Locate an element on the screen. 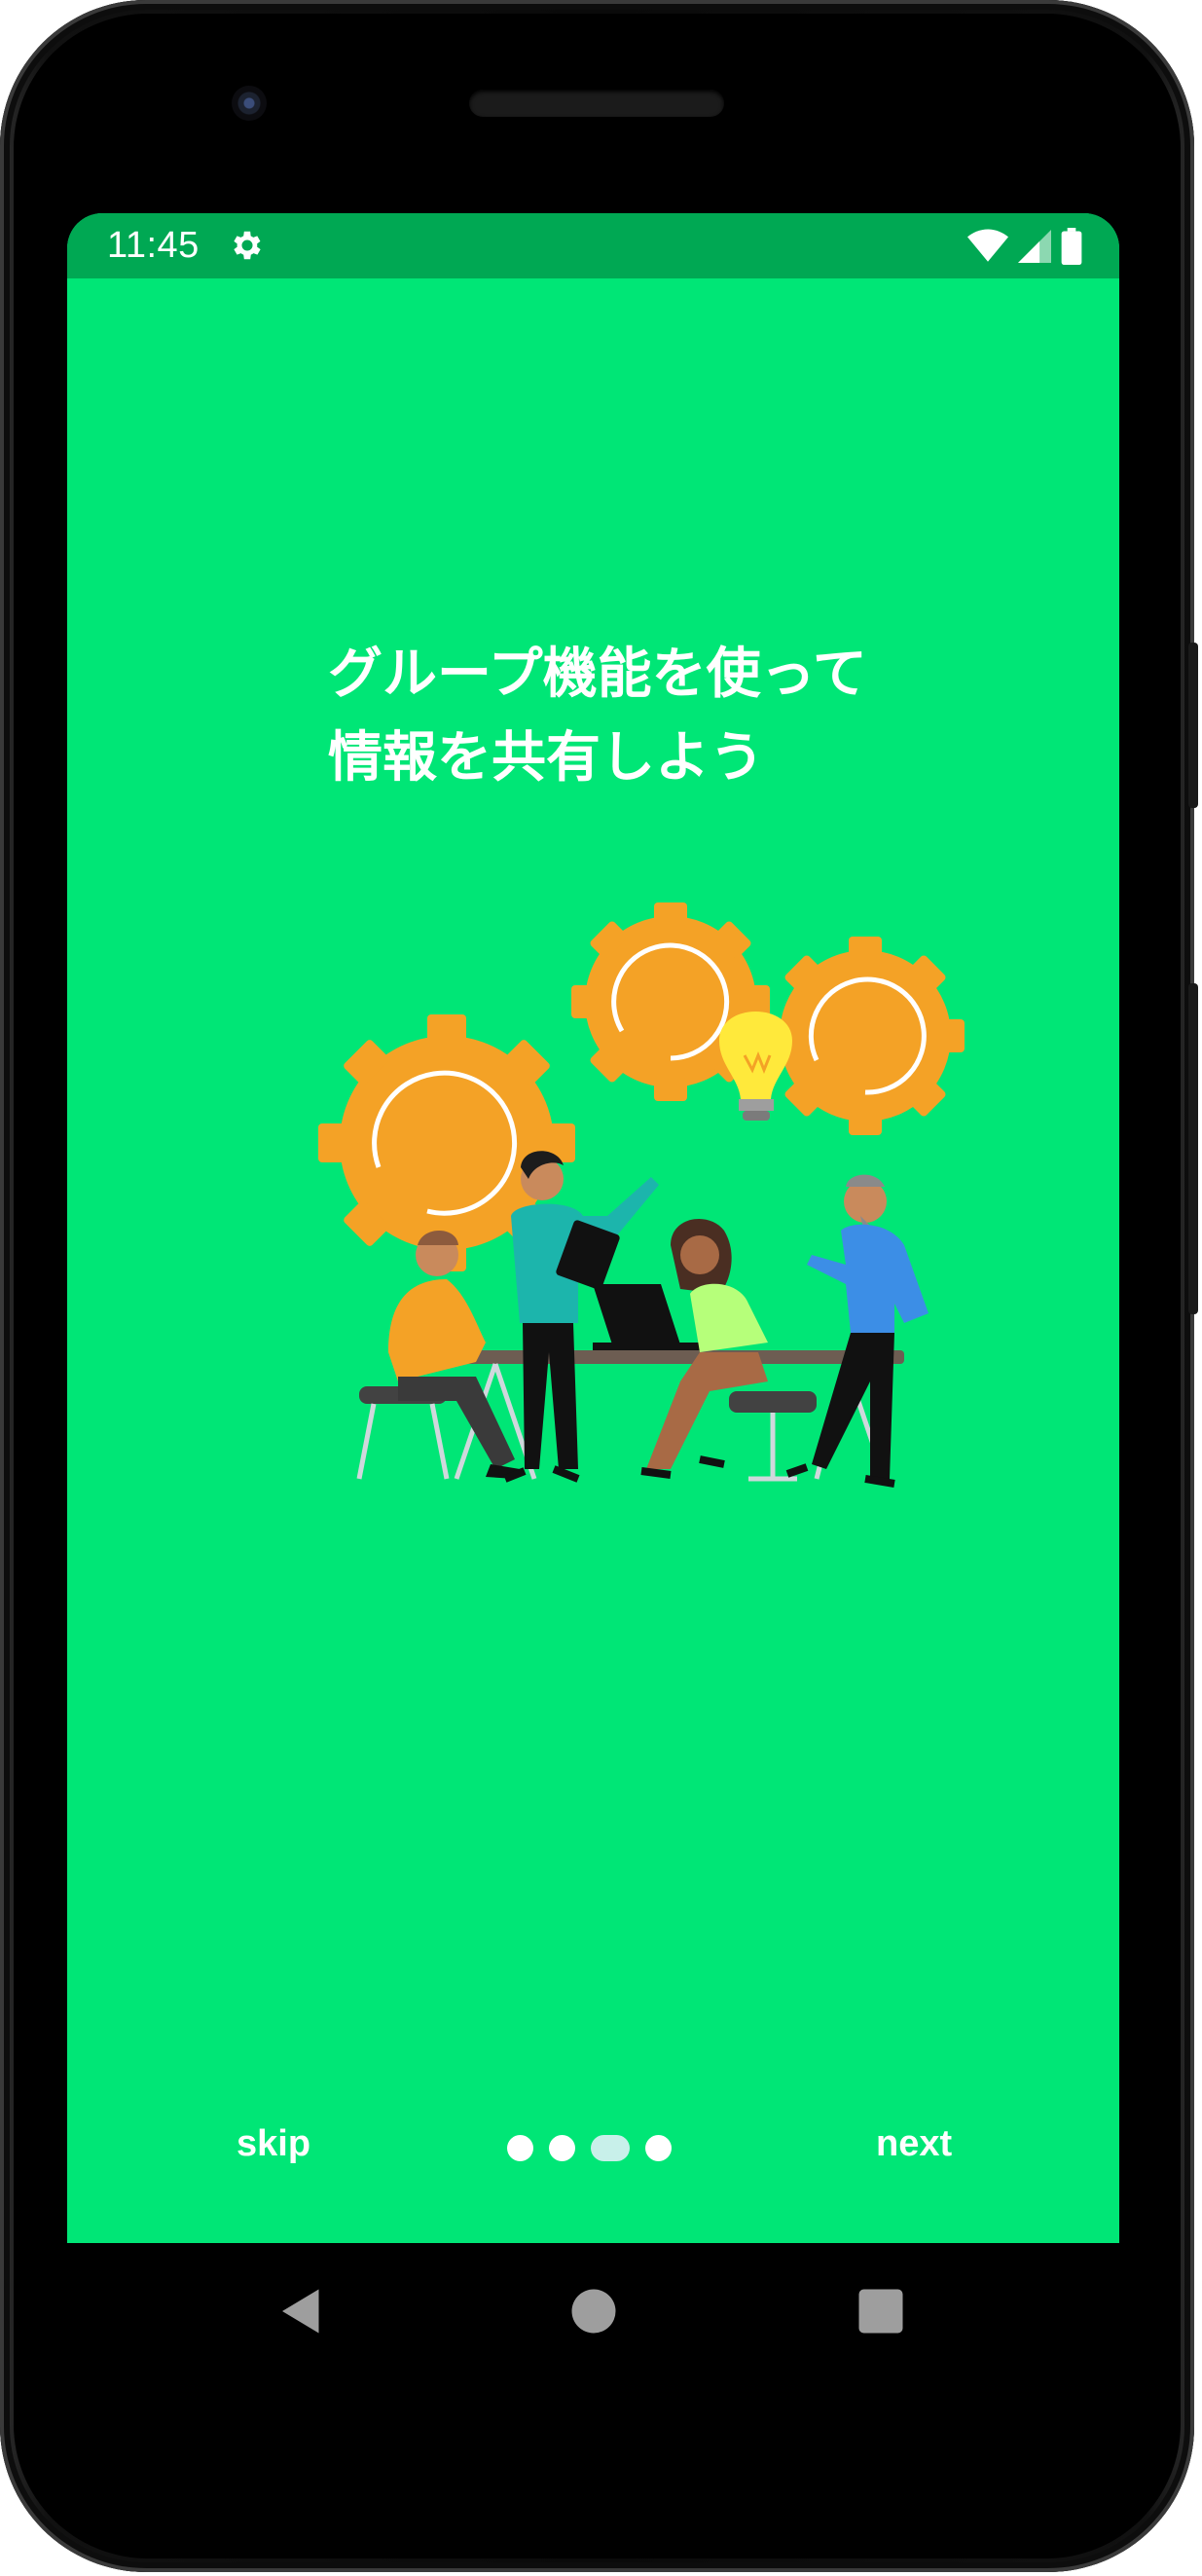  power-button is located at coordinates (1193, 1148).